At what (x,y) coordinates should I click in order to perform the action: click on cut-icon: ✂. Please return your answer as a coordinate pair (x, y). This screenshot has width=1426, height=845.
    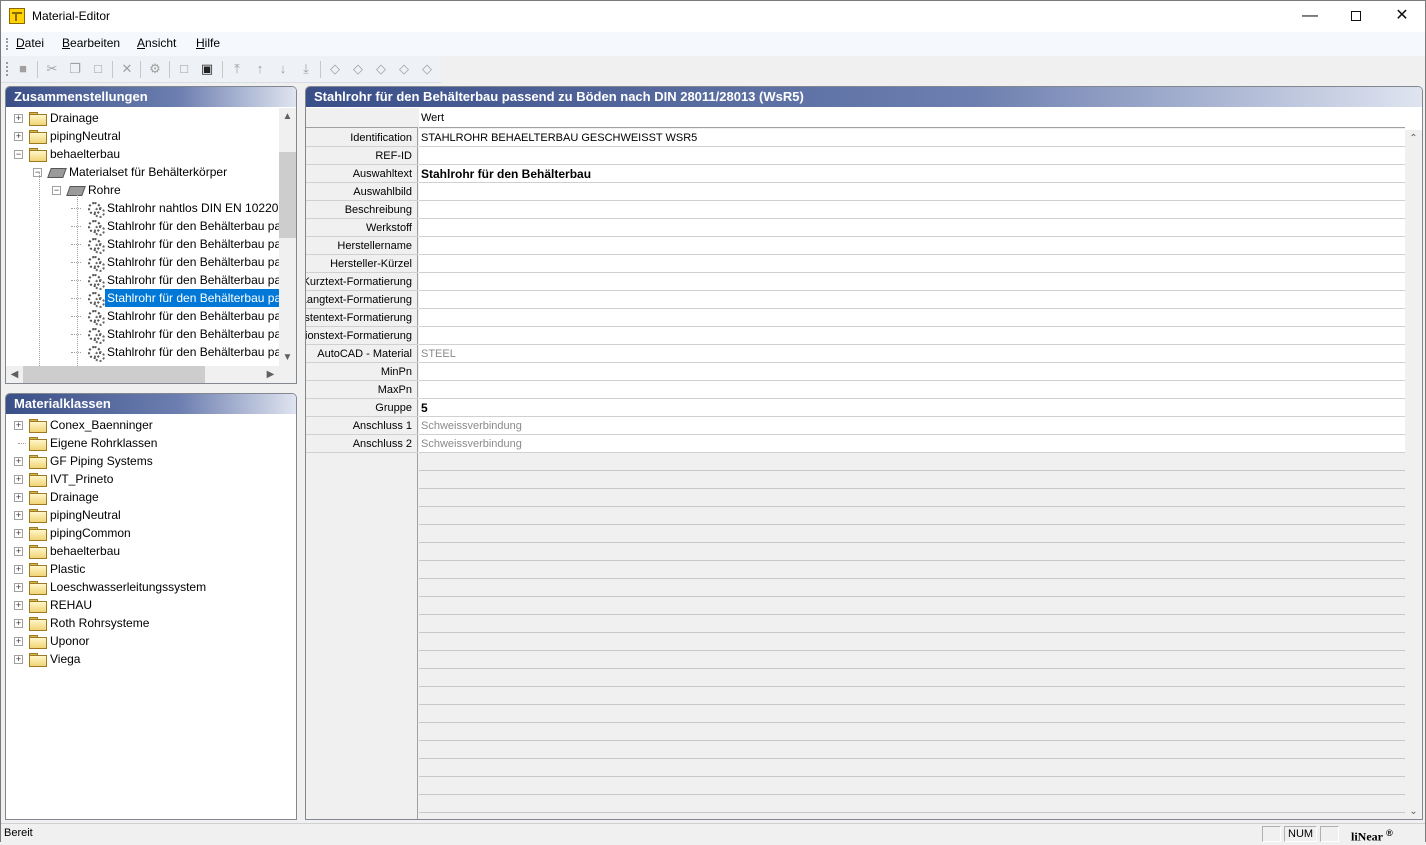
    Looking at the image, I should click on (52, 69).